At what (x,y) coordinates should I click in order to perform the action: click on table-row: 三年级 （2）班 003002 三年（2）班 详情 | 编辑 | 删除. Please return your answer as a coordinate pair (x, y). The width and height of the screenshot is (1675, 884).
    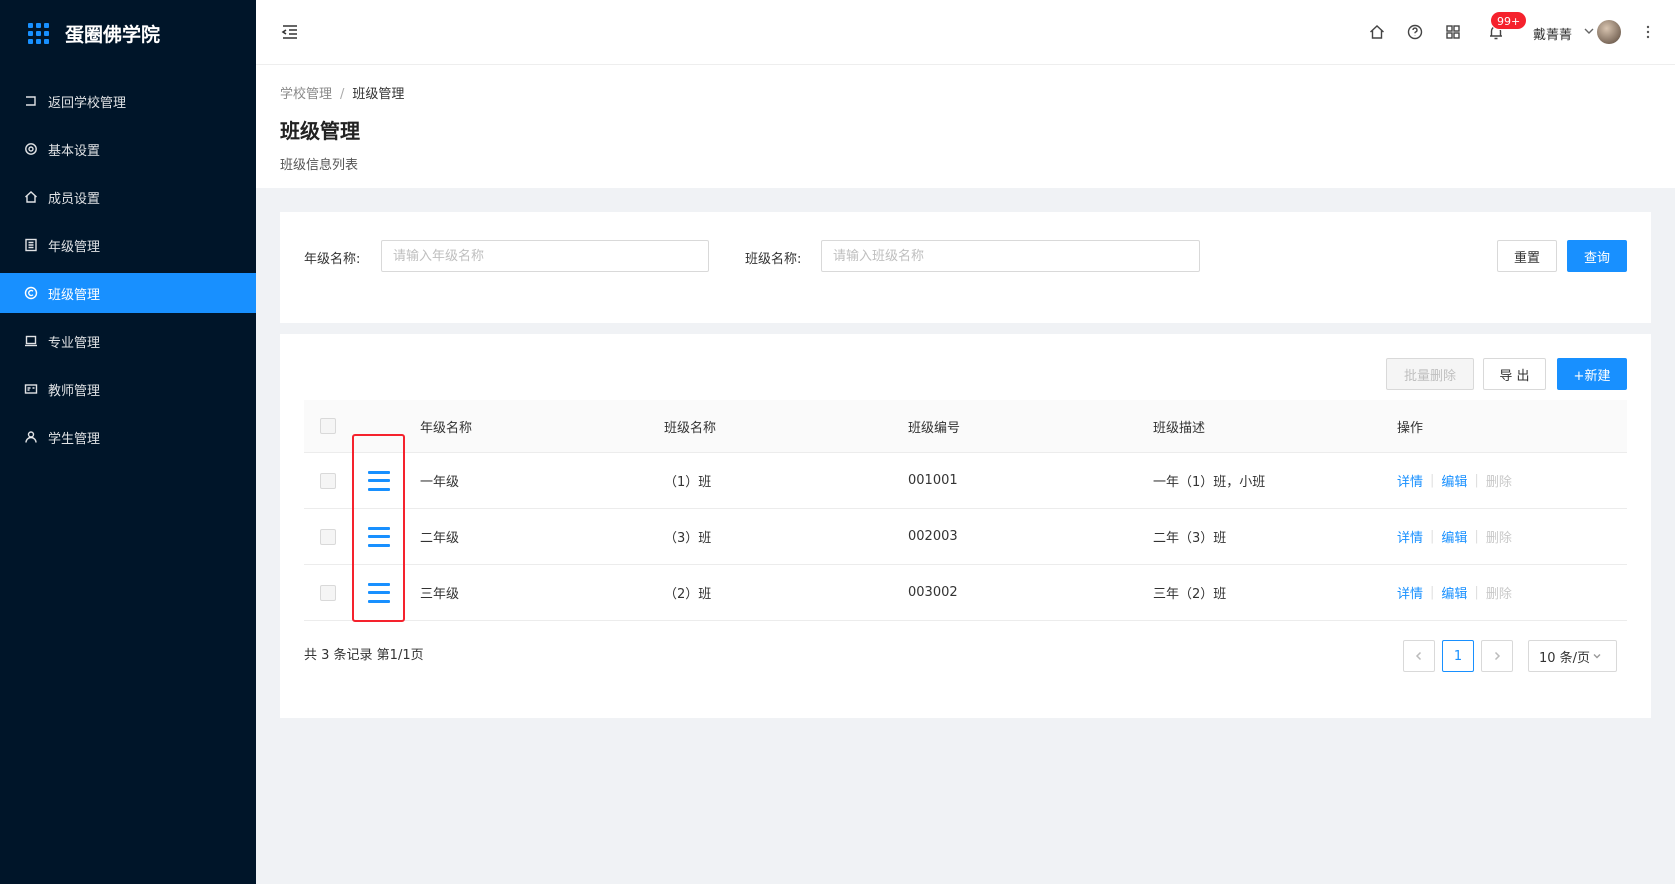
    Looking at the image, I should click on (965, 593).